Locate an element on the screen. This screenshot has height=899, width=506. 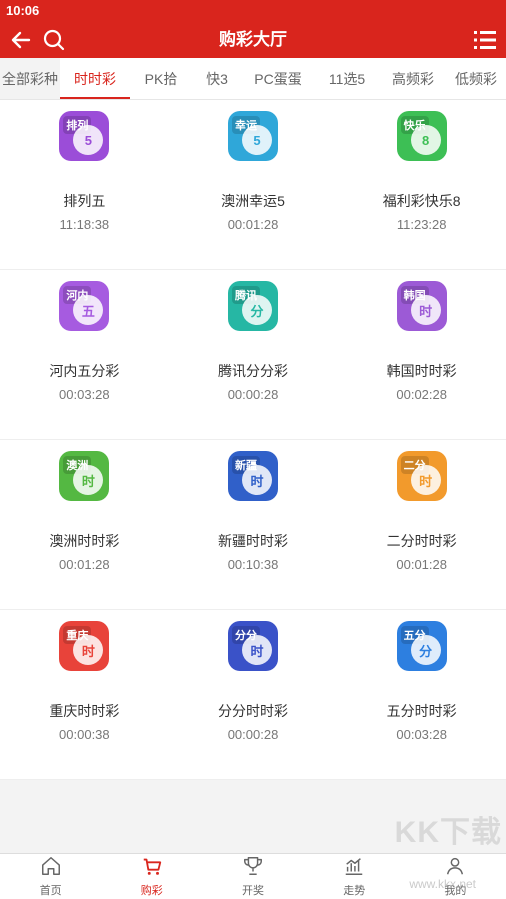
lottery-logo-icon: 分分时 is located at coordinates (253, 646).